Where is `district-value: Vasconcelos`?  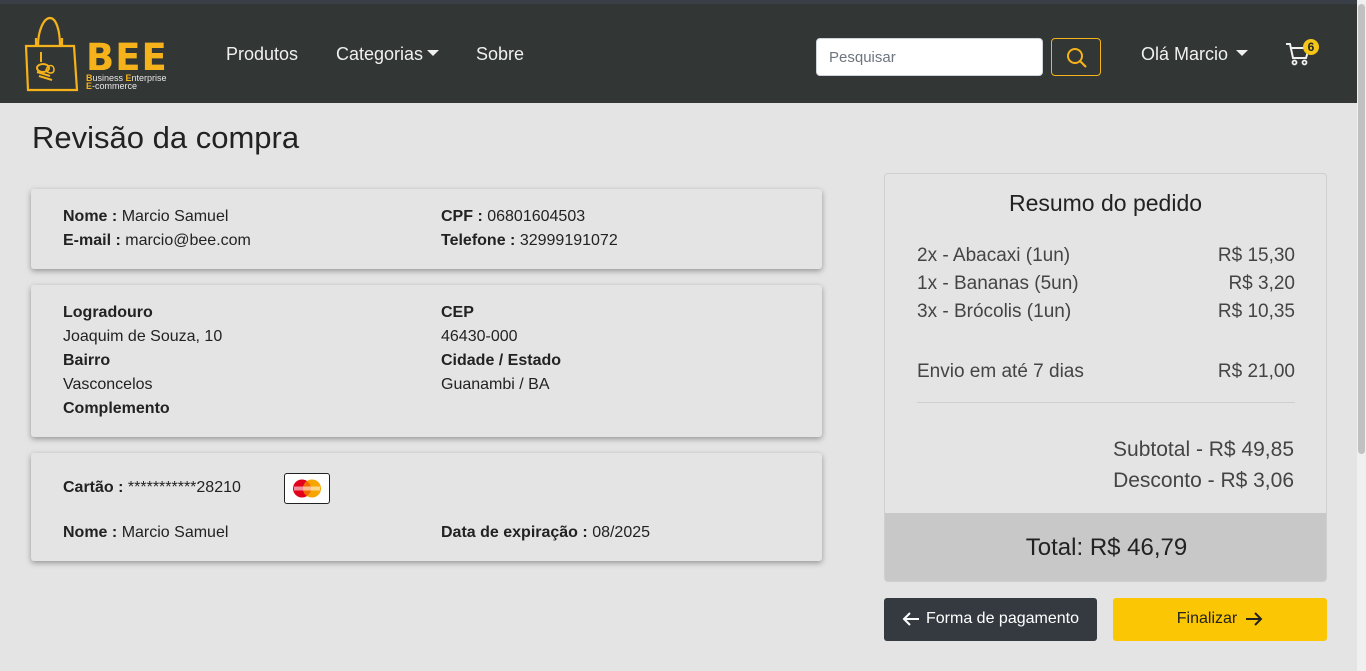
district-value: Vasconcelos is located at coordinates (108, 384).